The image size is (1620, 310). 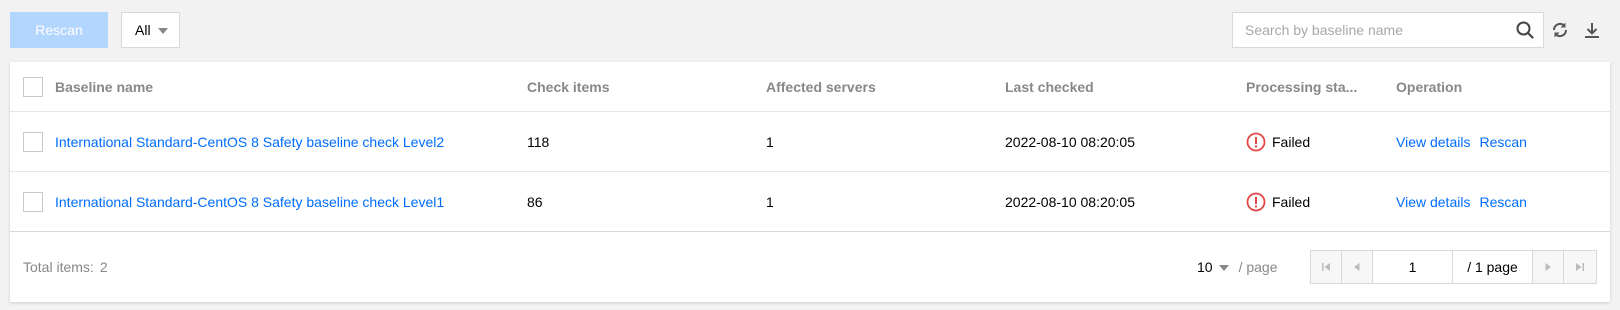 I want to click on pagination: 1 / 1 page, so click(x=1453, y=267).